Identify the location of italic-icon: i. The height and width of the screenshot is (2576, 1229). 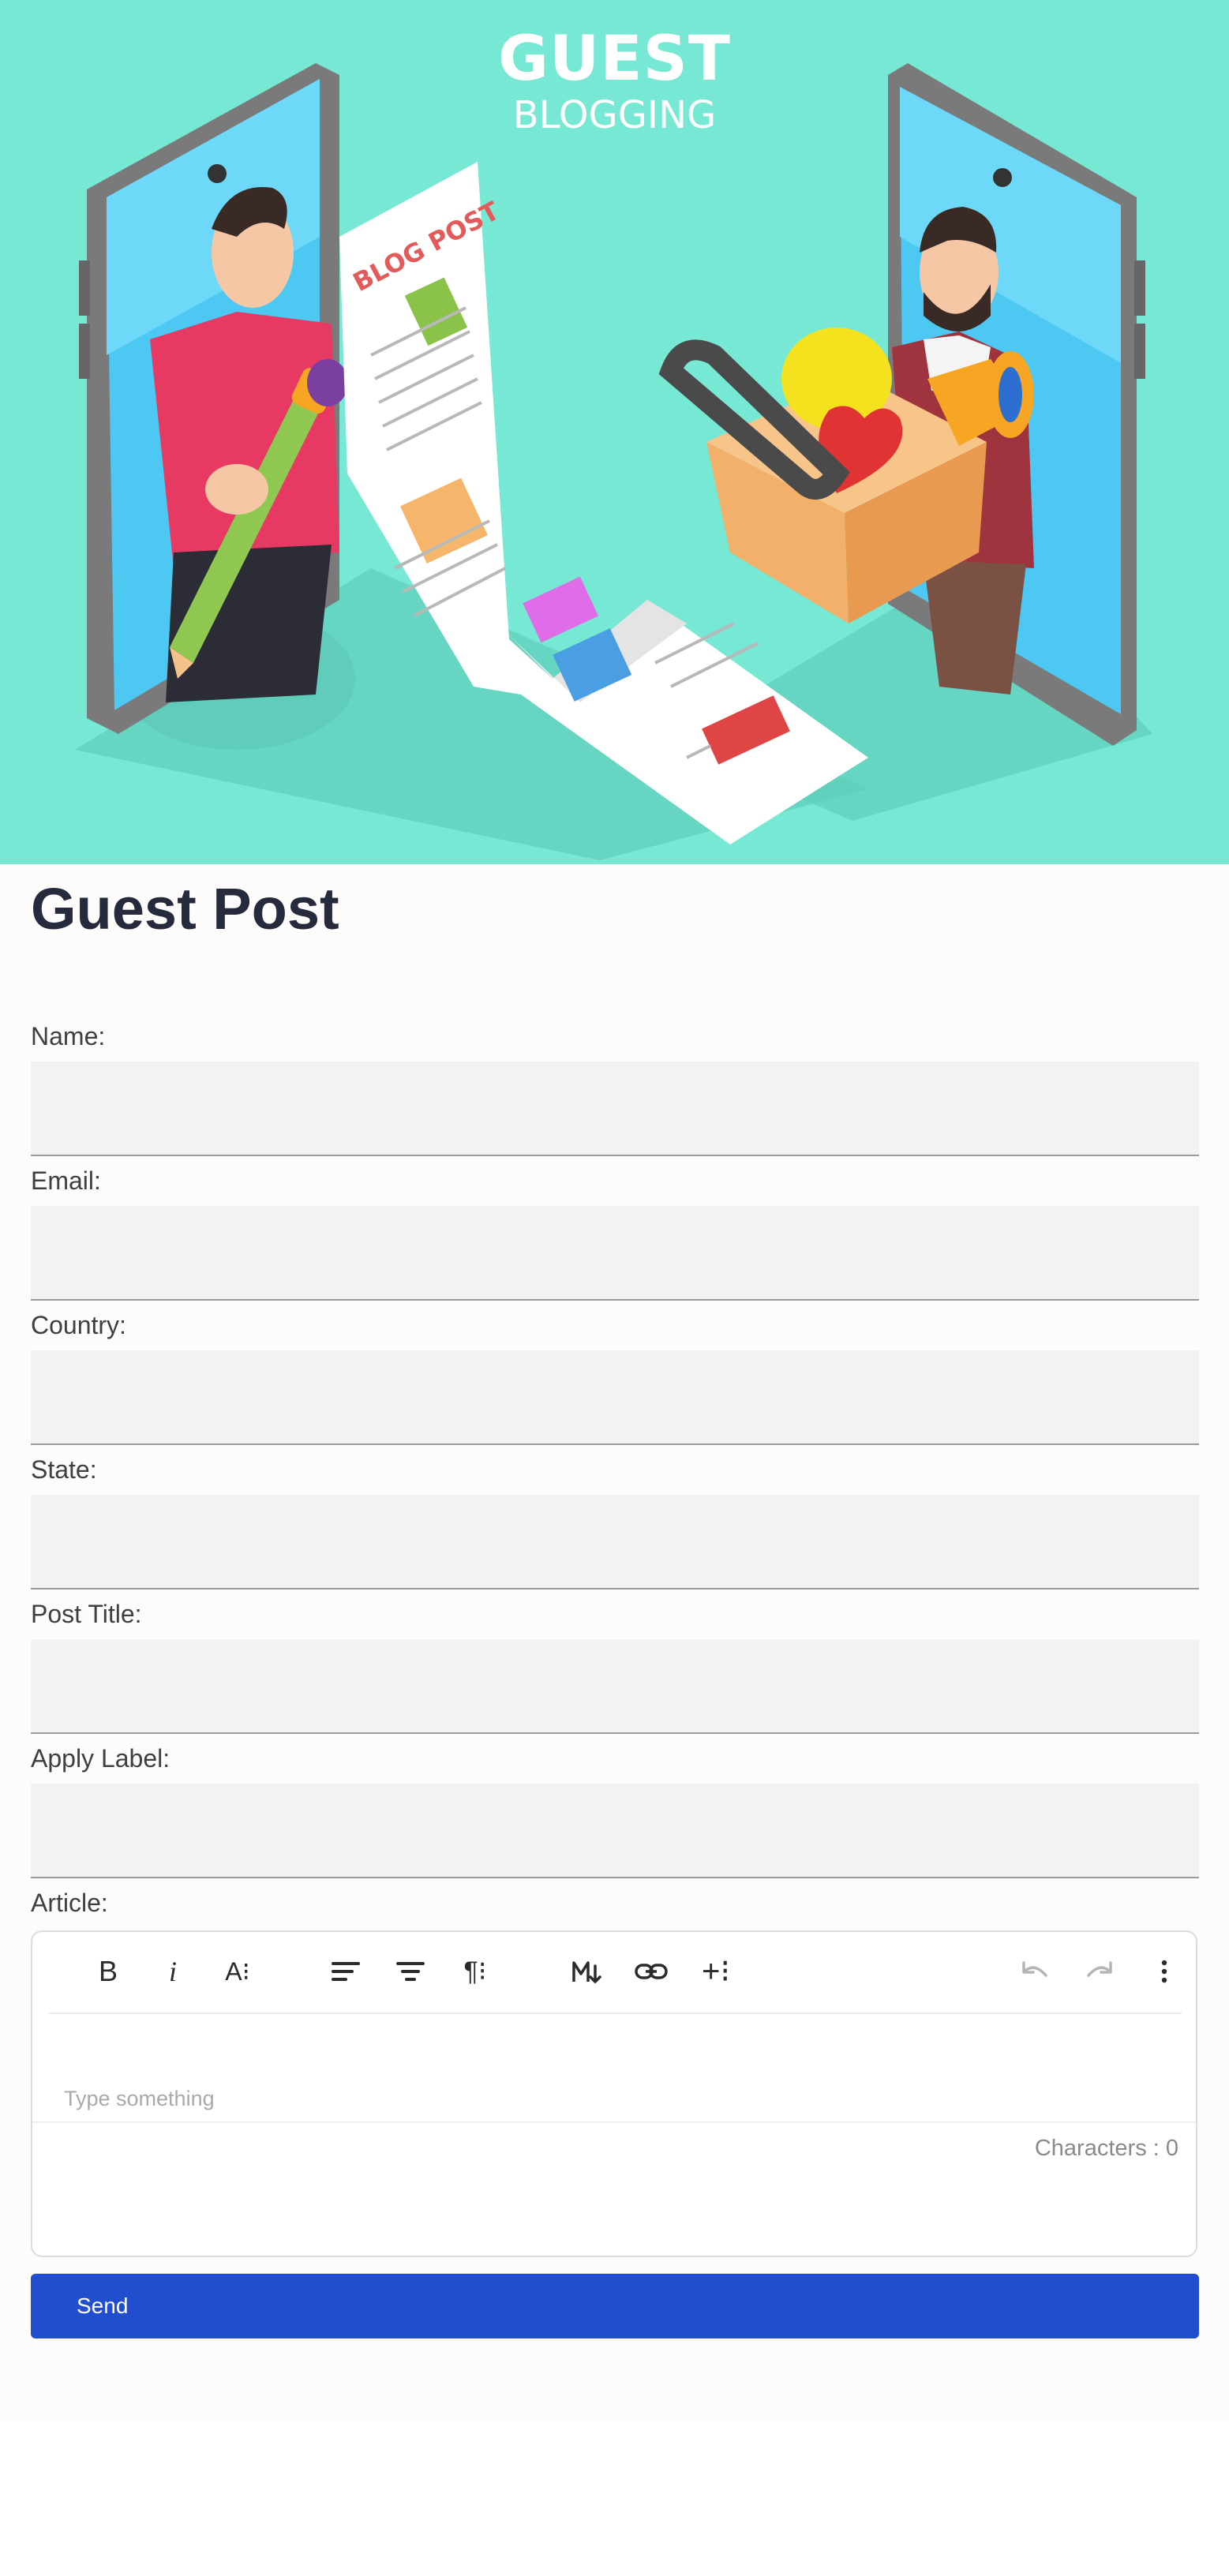
(173, 1971).